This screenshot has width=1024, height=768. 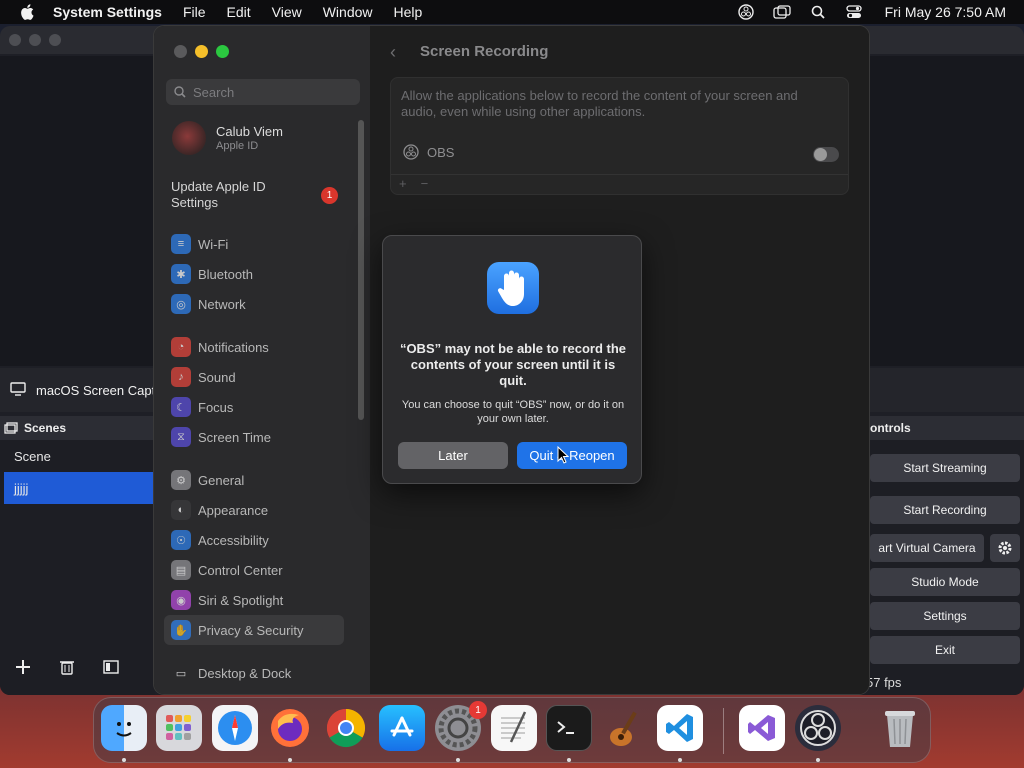 I want to click on apple-id-account: Calub Viem Apple ID, so click(x=227, y=138).